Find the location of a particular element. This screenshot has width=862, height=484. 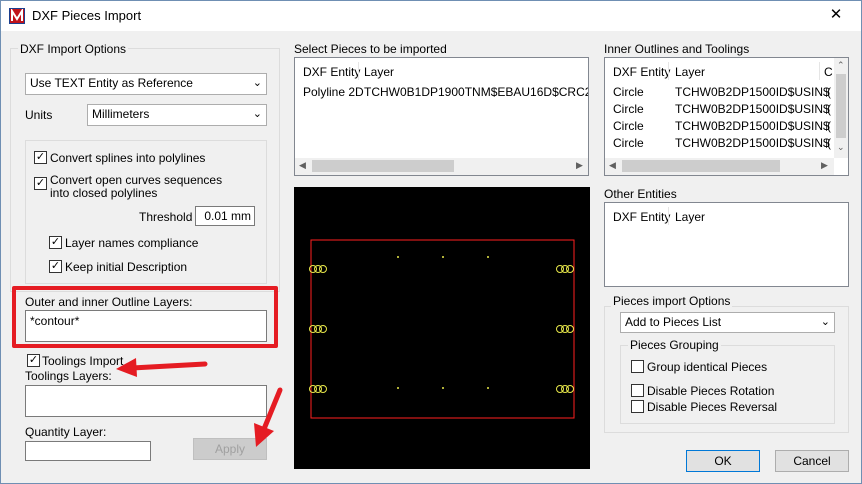

piece-preview is located at coordinates (442, 329).